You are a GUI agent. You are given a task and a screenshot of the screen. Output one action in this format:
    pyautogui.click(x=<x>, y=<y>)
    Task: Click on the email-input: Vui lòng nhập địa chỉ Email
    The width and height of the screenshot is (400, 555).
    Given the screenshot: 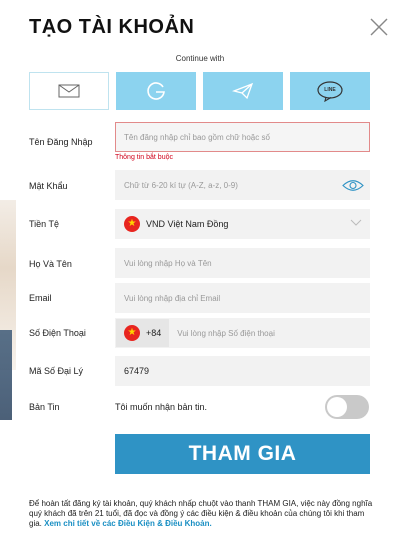 What is the action you would take?
    pyautogui.click(x=242, y=298)
    